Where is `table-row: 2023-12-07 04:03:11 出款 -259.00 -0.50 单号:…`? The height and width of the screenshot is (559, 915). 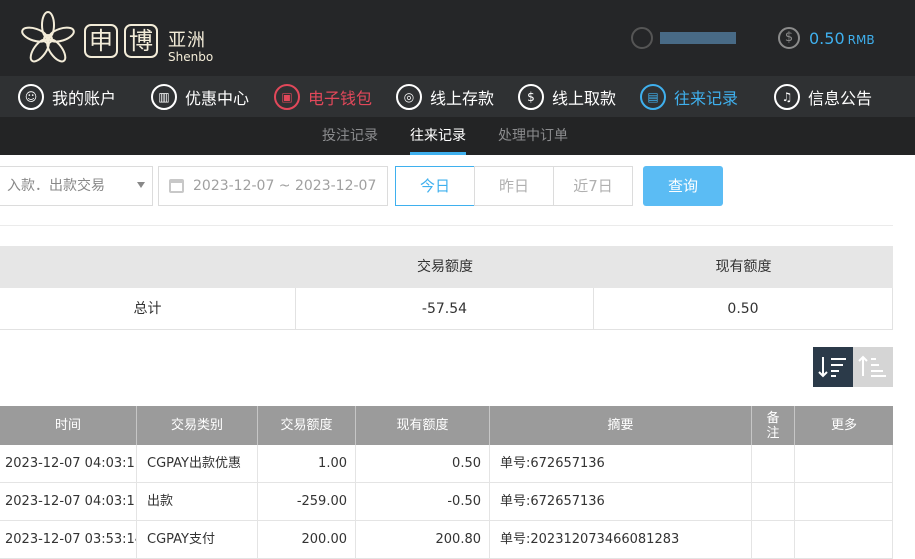 table-row: 2023-12-07 04:03:11 出款 -259.00 -0.50 单号:… is located at coordinates (446, 502).